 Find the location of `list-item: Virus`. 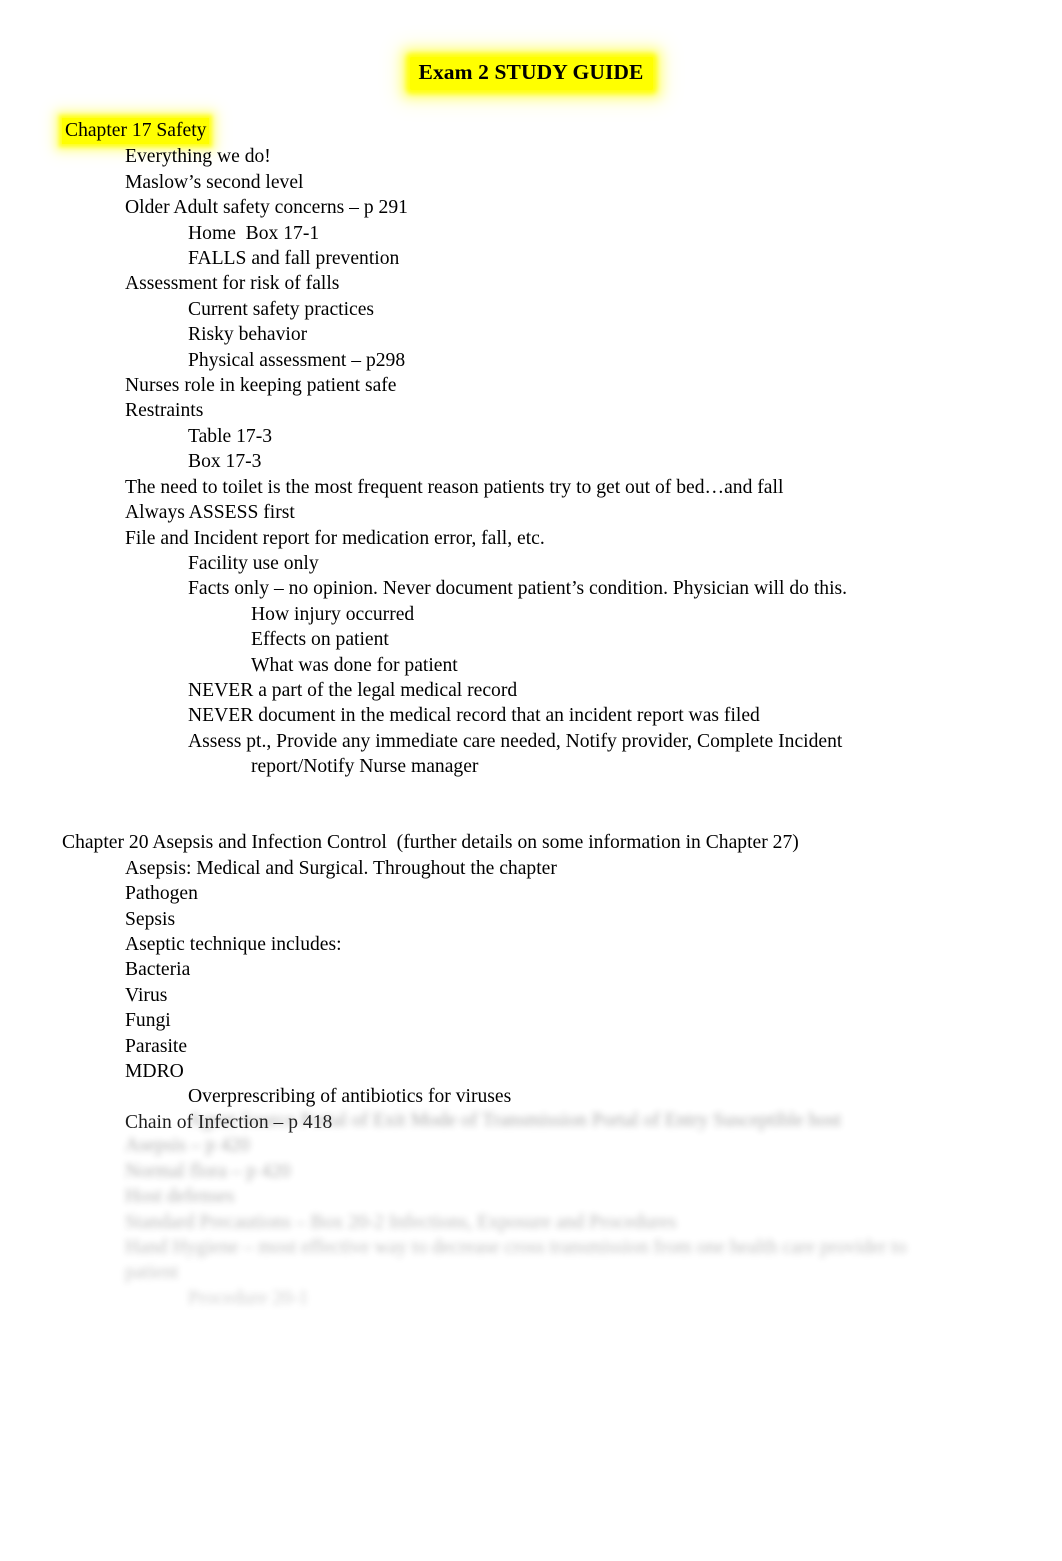

list-item: Virus is located at coordinates (146, 995).